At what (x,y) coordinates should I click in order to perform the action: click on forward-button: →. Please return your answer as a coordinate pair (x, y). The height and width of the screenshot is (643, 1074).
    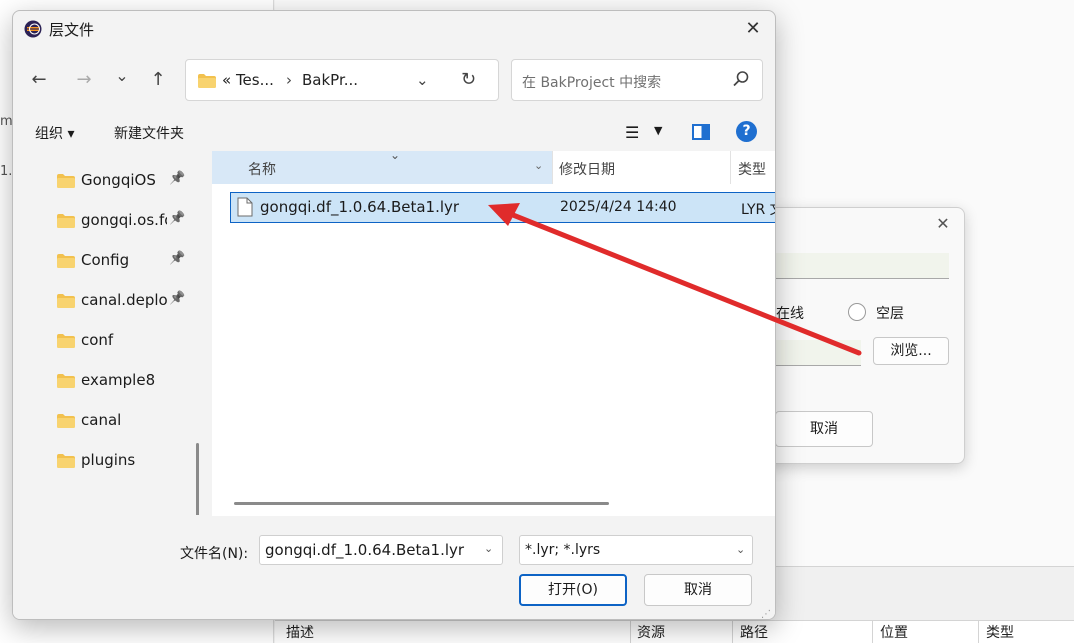
    Looking at the image, I should click on (84, 80).